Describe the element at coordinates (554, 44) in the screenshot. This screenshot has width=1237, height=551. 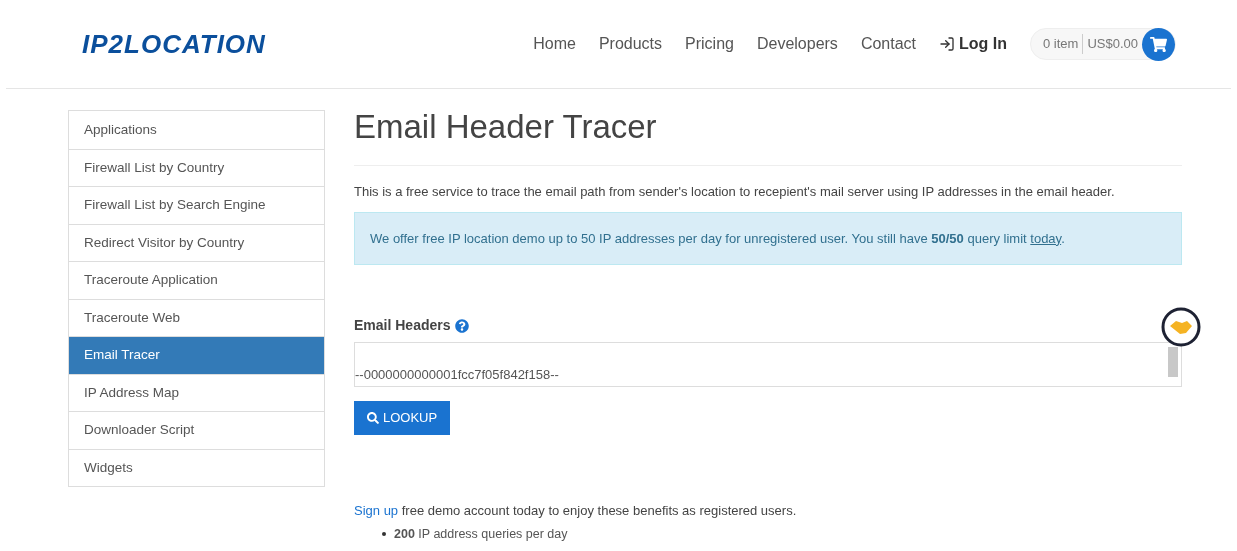
I see `nav-link: Home` at that location.